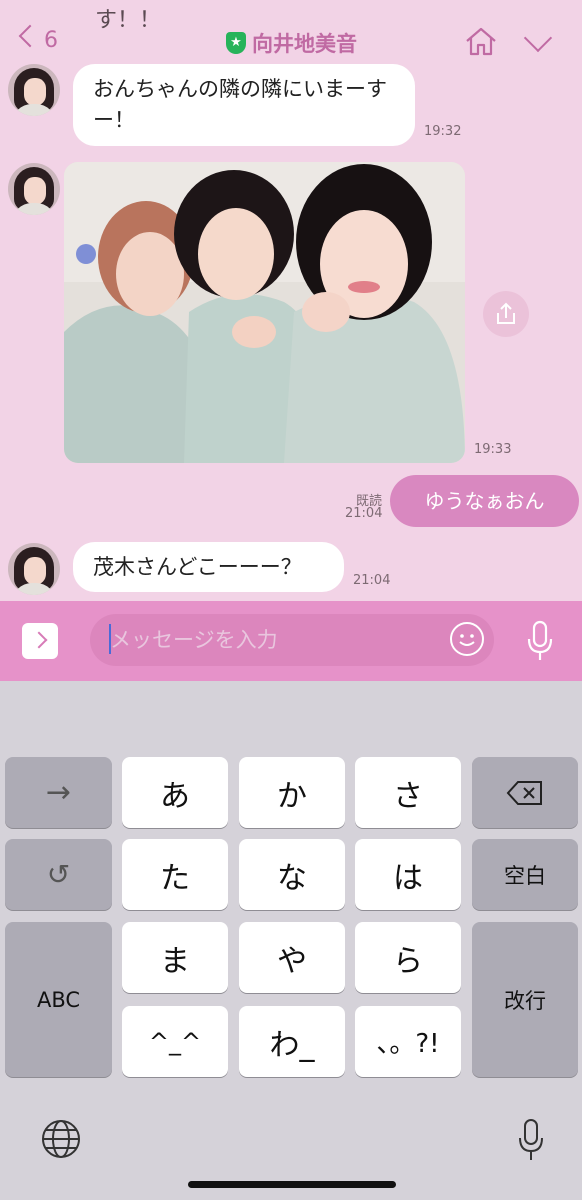 The image size is (582, 1200). What do you see at coordinates (484, 501) in the screenshot?
I see `sent-message-bubble: ゆうなぁおん` at bounding box center [484, 501].